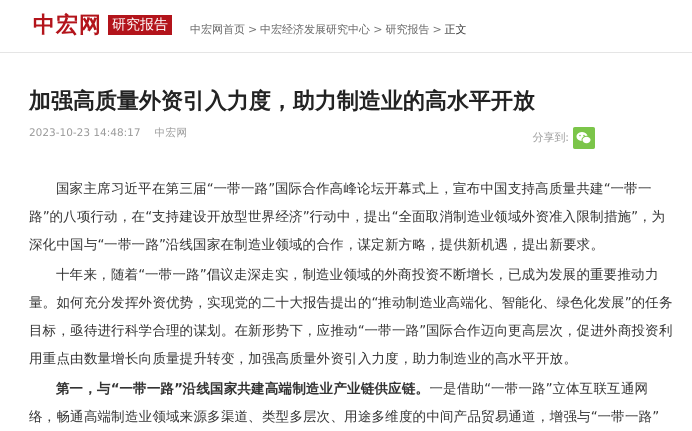 The height and width of the screenshot is (431, 692). What do you see at coordinates (217, 30) in the screenshot?
I see `breadcrumb-link: 中宏网首页` at bounding box center [217, 30].